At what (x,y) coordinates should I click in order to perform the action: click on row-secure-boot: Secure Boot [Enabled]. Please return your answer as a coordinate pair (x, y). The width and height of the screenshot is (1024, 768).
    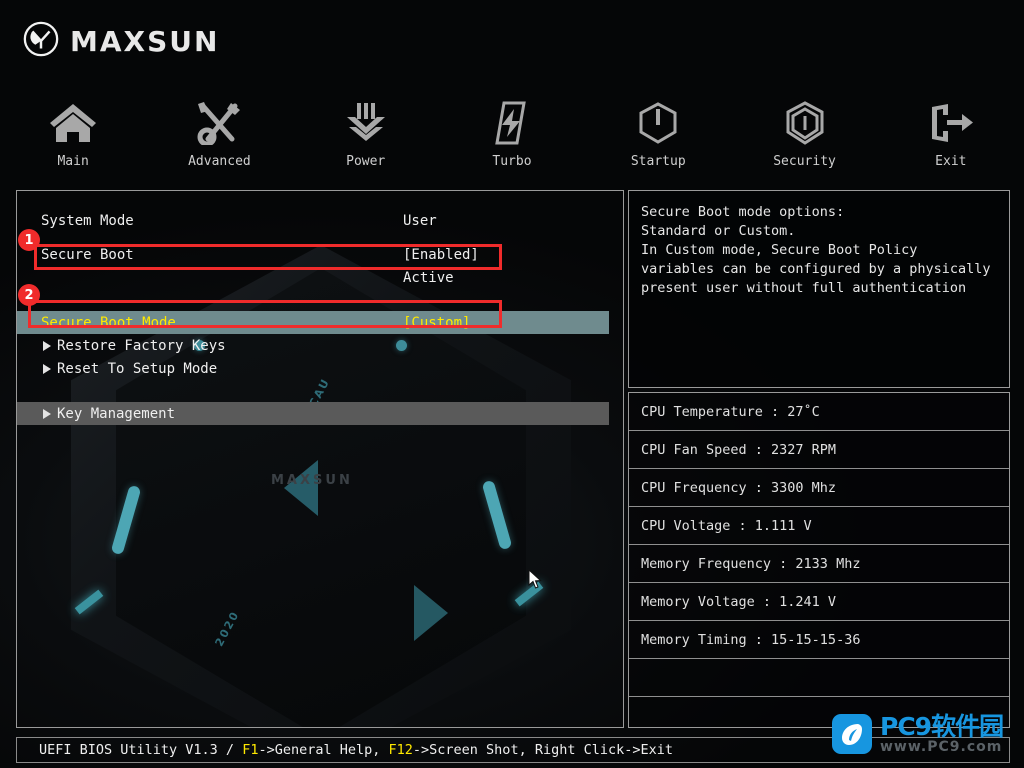
    Looking at the image, I should click on (320, 254).